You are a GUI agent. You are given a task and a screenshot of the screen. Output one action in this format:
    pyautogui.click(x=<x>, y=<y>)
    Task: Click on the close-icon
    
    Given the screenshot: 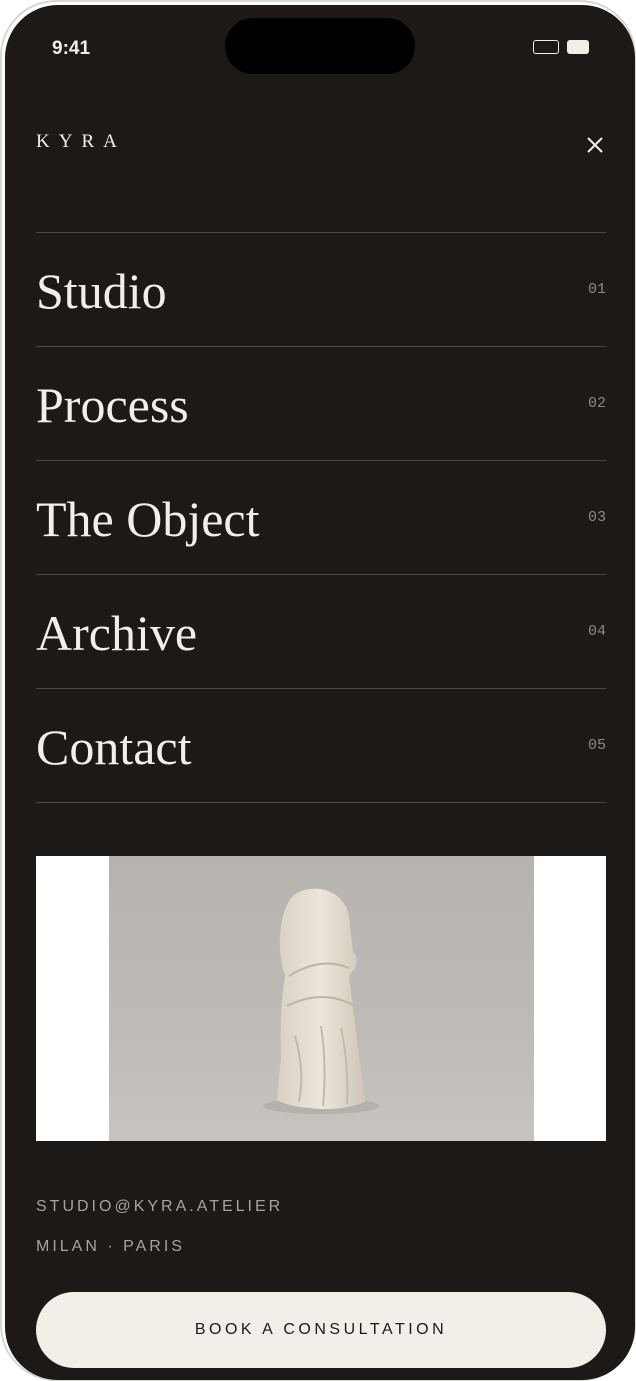 What is the action you would take?
    pyautogui.click(x=595, y=145)
    